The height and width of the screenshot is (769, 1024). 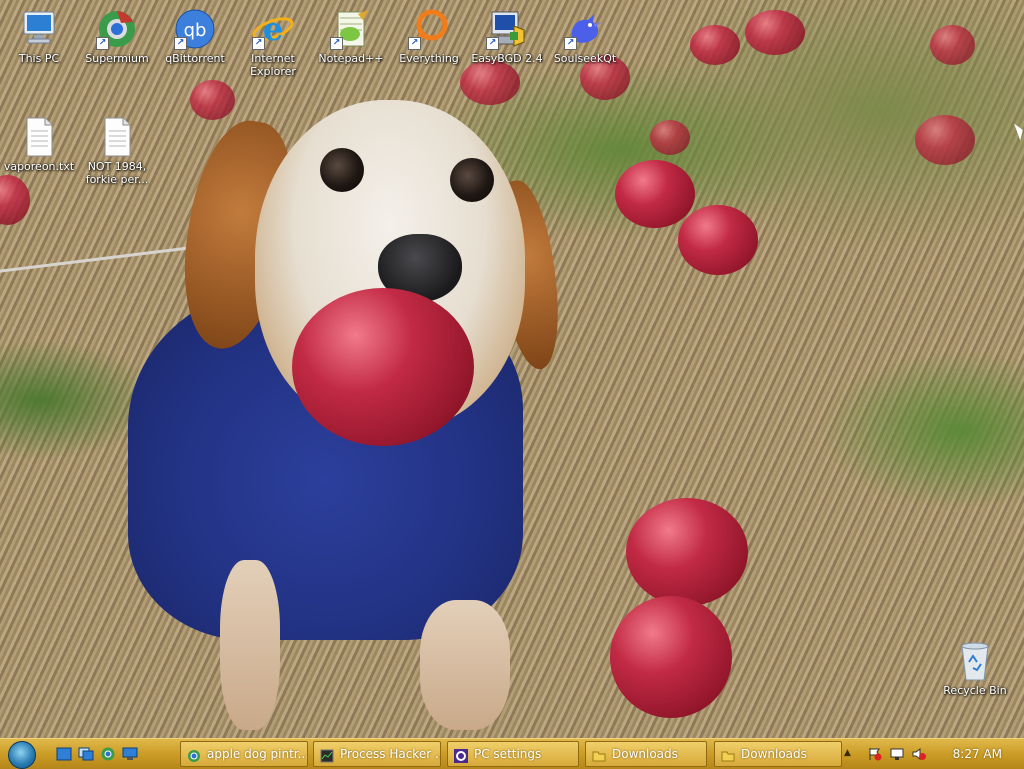 What do you see at coordinates (975, 690) in the screenshot?
I see `desktop-icon-label: Recycle Bin` at bounding box center [975, 690].